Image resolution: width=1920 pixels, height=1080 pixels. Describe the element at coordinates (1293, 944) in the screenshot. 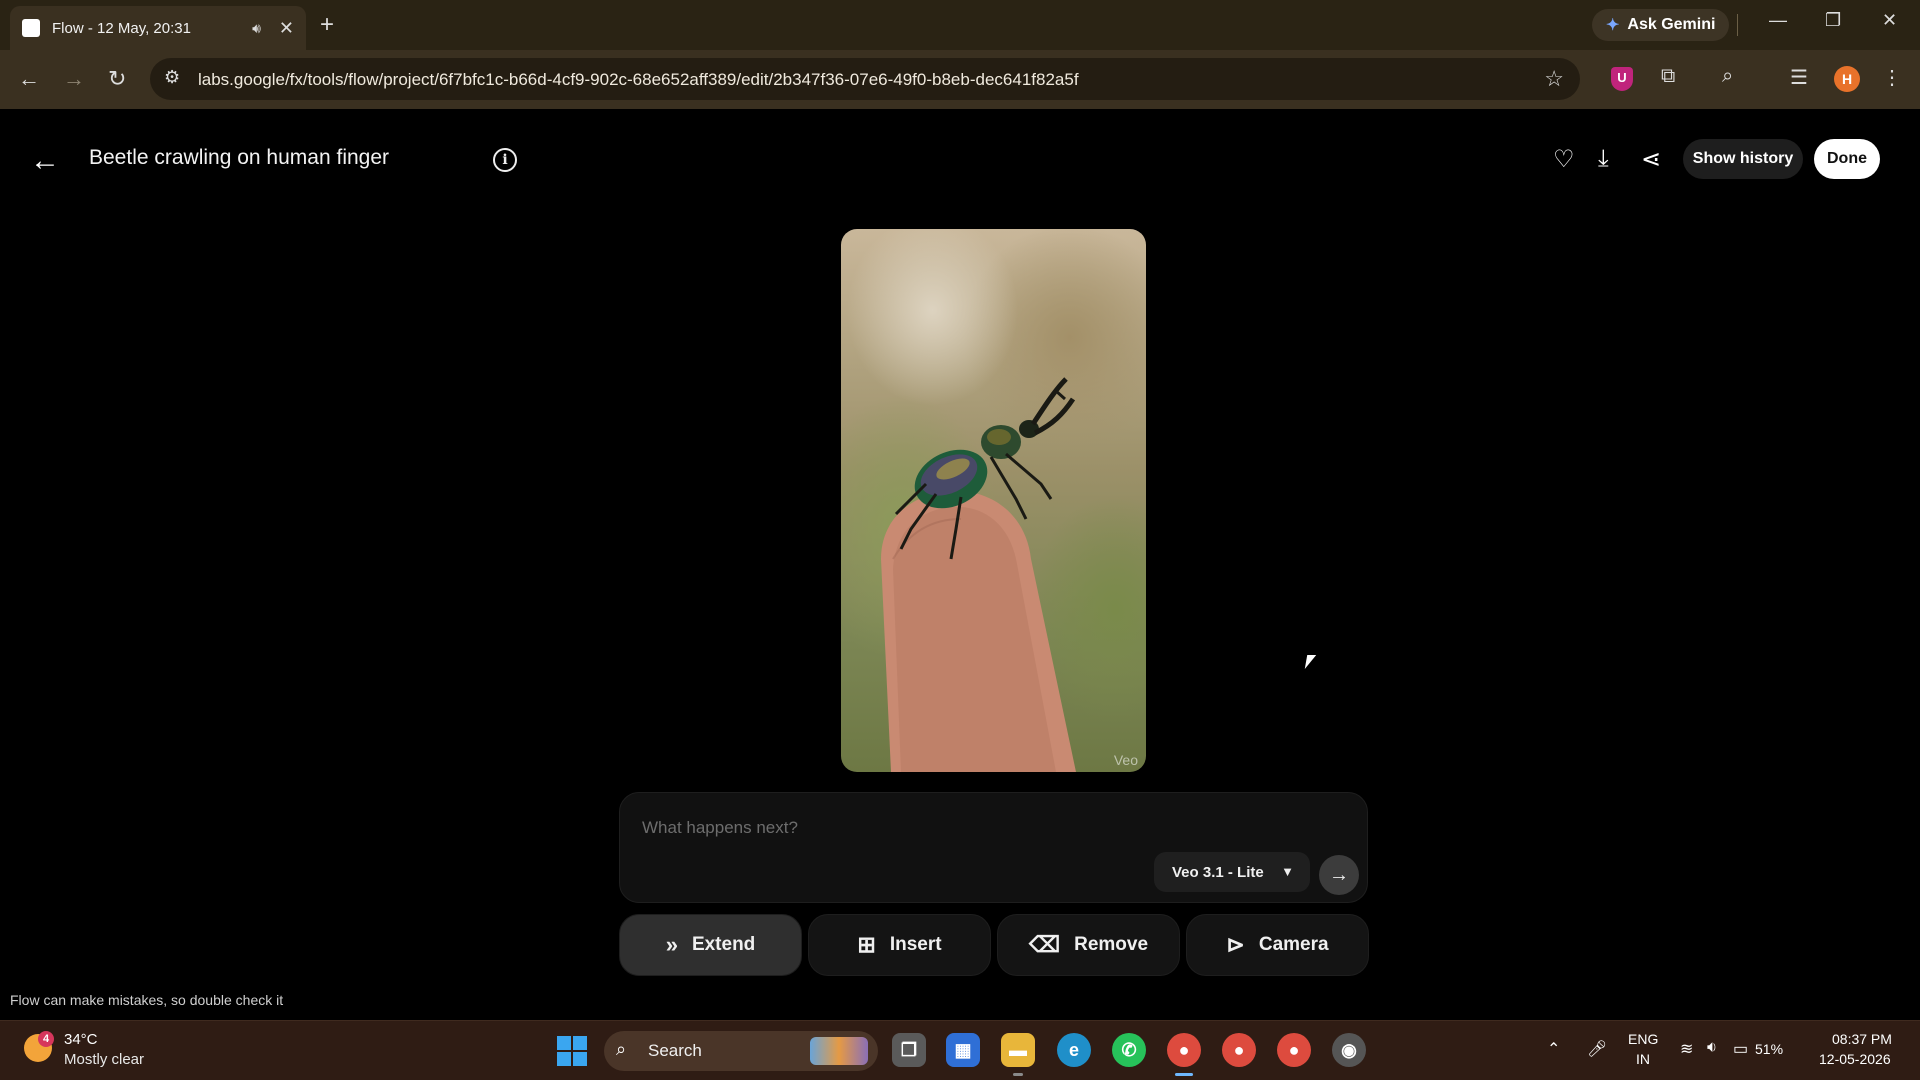

I see `camera-label: Camera` at that location.